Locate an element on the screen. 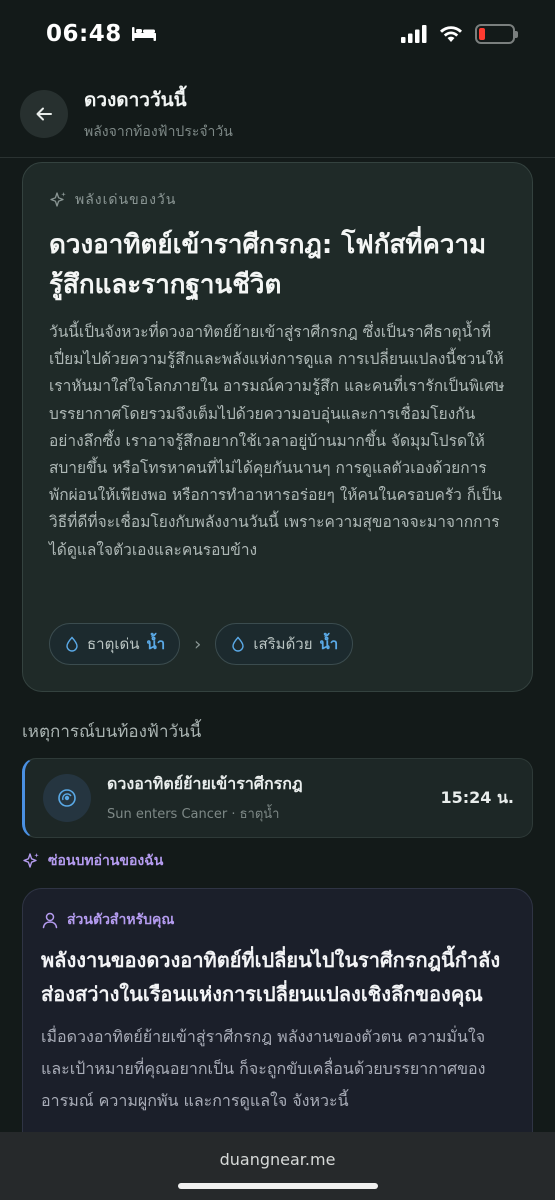  dominant-element-label: ธาตุเด่น is located at coordinates (113, 644).